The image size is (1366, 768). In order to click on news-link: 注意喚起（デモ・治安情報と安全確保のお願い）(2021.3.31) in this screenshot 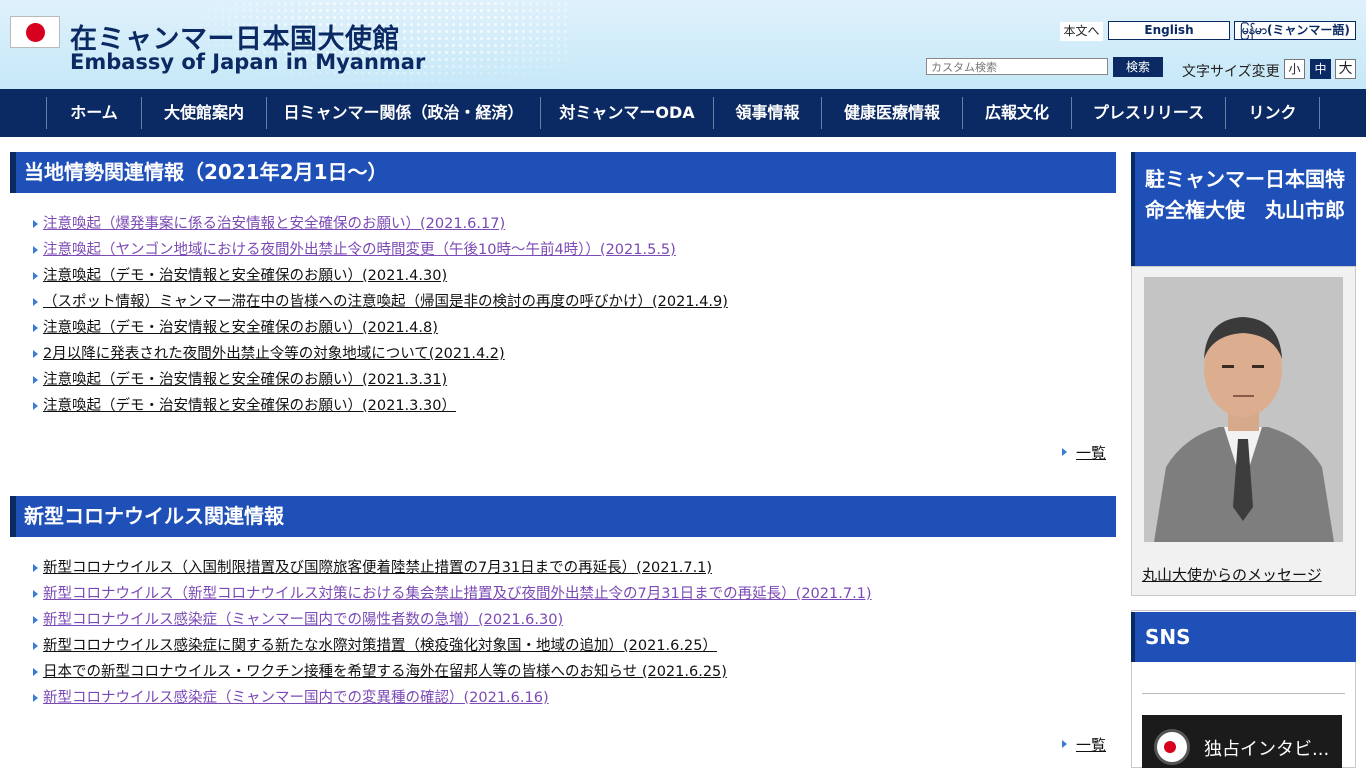, I will do `click(245, 380)`.